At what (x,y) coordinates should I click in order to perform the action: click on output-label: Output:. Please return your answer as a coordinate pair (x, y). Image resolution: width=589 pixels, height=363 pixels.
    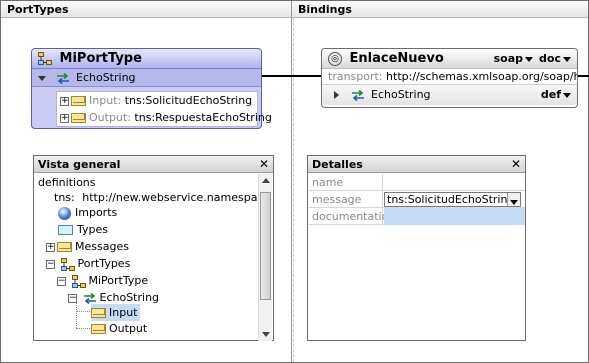
    Looking at the image, I should click on (110, 117).